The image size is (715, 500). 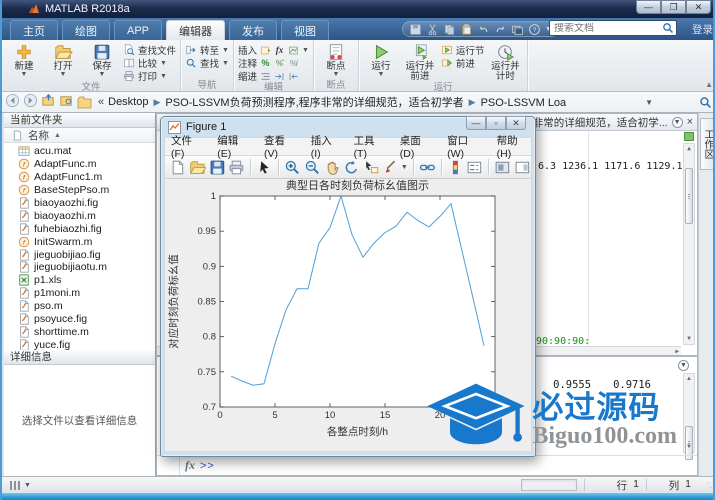 What do you see at coordinates (281, 146) in the screenshot?
I see `figure-menu-查看(V): 查看(V)` at bounding box center [281, 146].